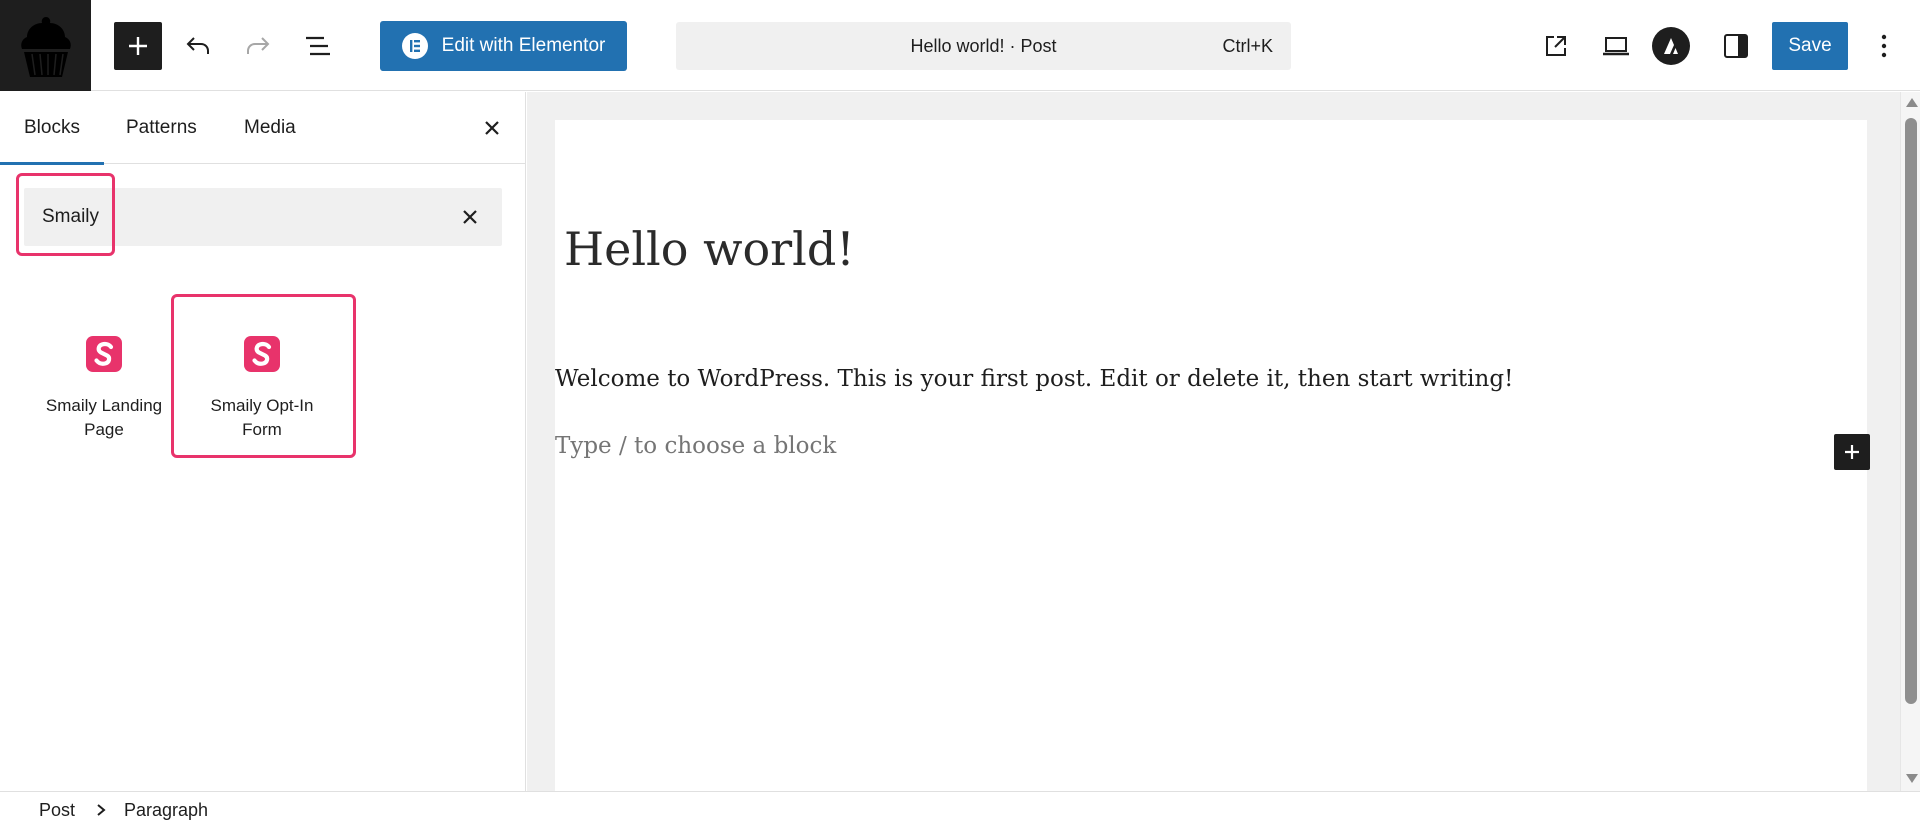 Image resolution: width=1920 pixels, height=827 pixels. I want to click on chevron-right-icon, so click(101, 810).